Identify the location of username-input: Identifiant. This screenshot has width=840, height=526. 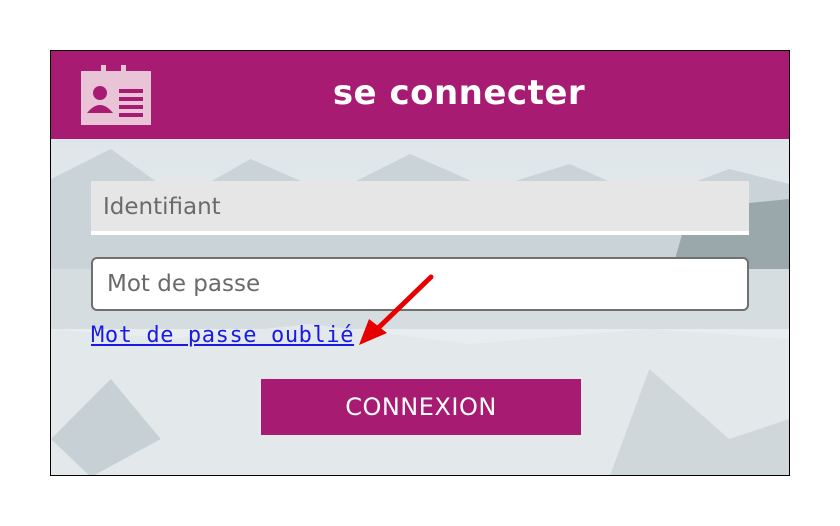
(420, 208).